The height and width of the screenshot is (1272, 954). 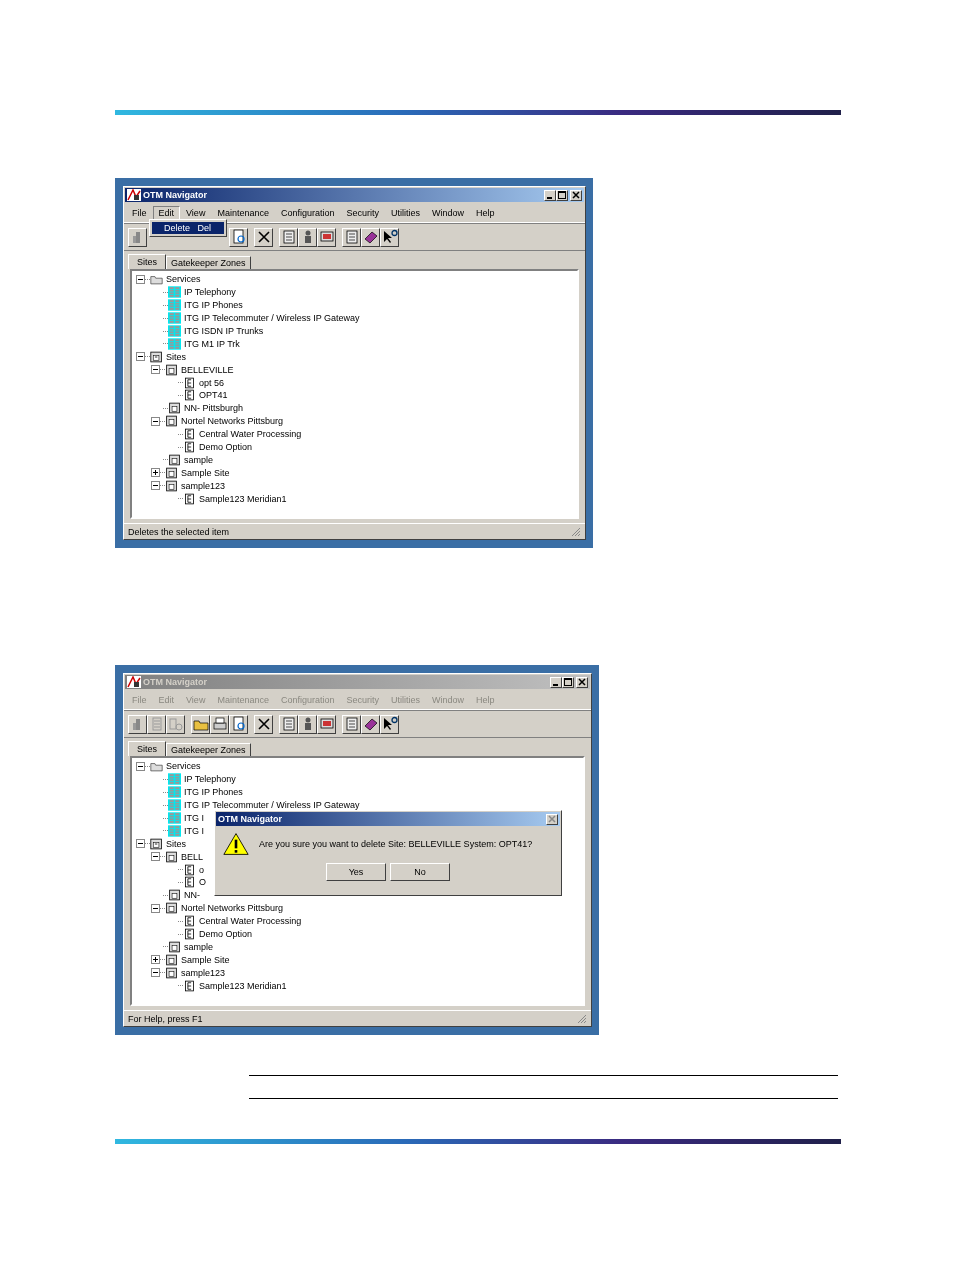 I want to click on dialog-button: No, so click(x=420, y=872).